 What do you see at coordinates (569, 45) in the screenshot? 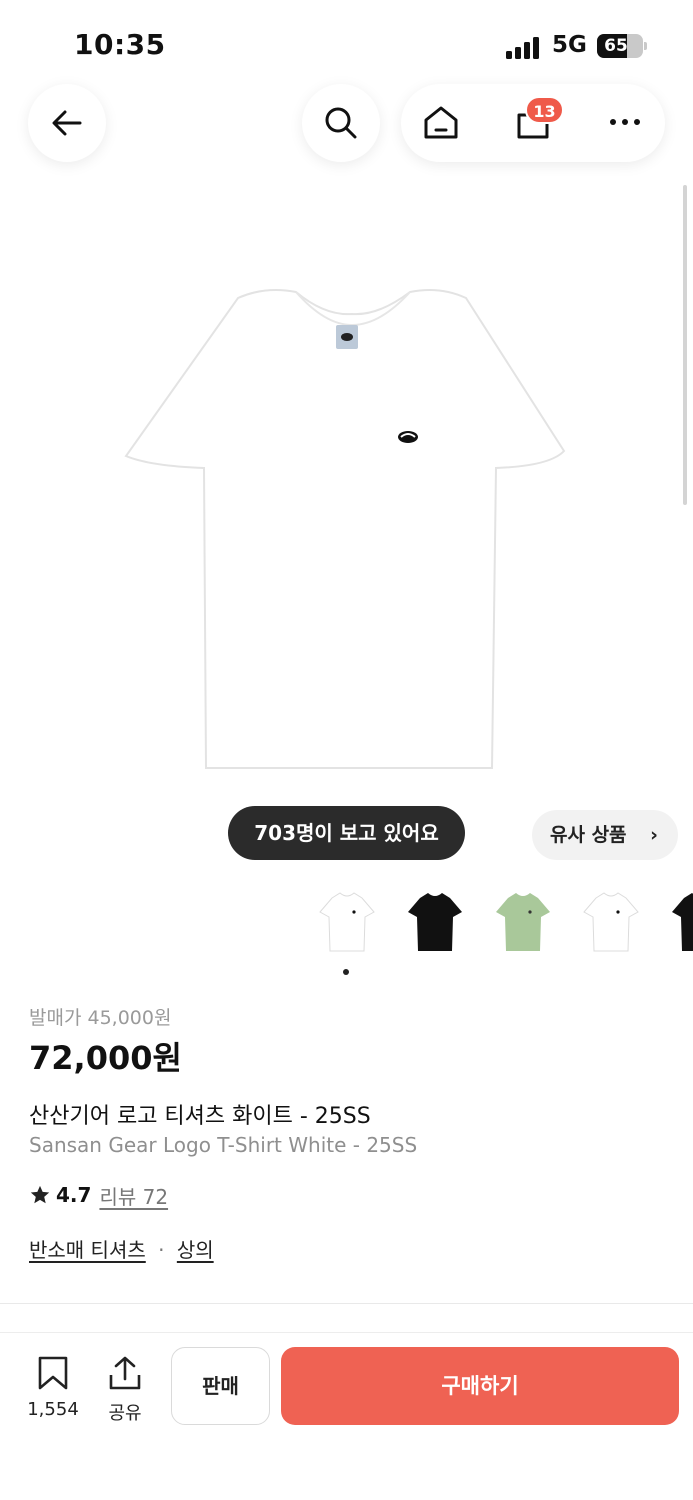
I see `network-type: 5G` at bounding box center [569, 45].